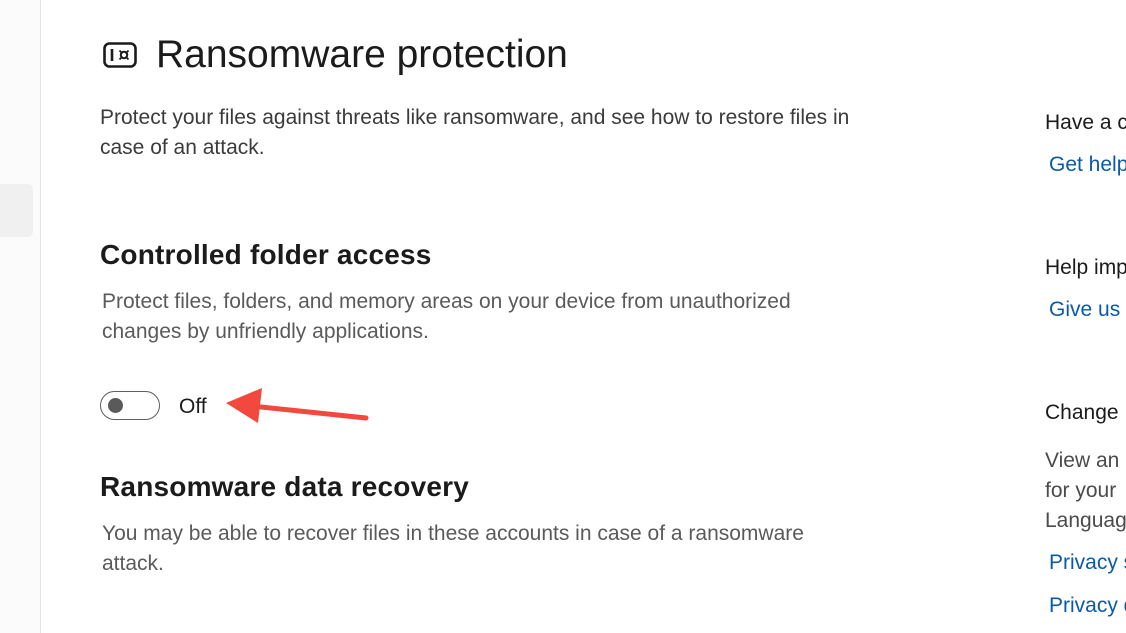  What do you see at coordinates (1082, 412) in the screenshot?
I see `change-privacy-heading: Change` at bounding box center [1082, 412].